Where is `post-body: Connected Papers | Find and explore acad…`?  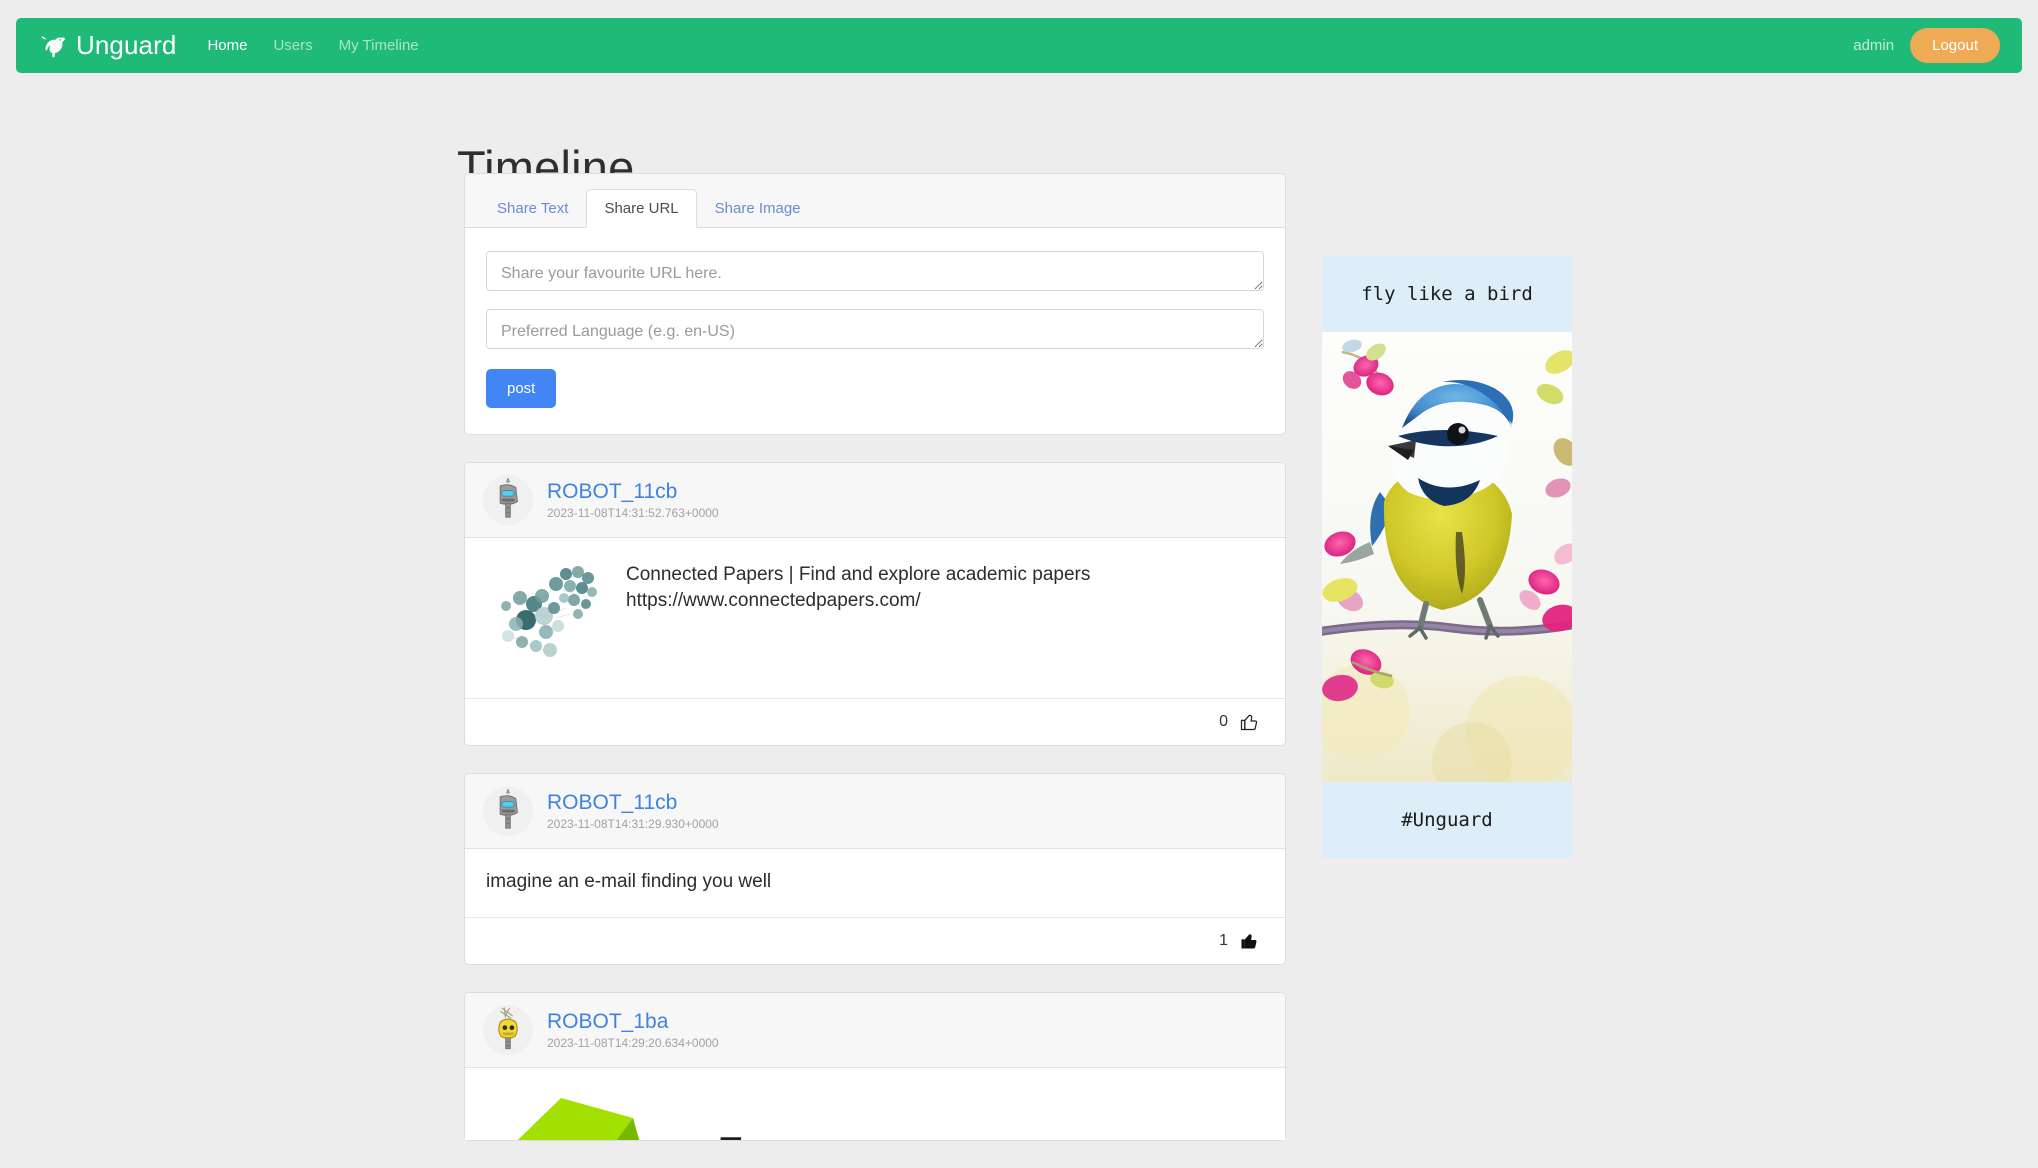
post-body: Connected Papers | Find and explore acad… is located at coordinates (875, 618).